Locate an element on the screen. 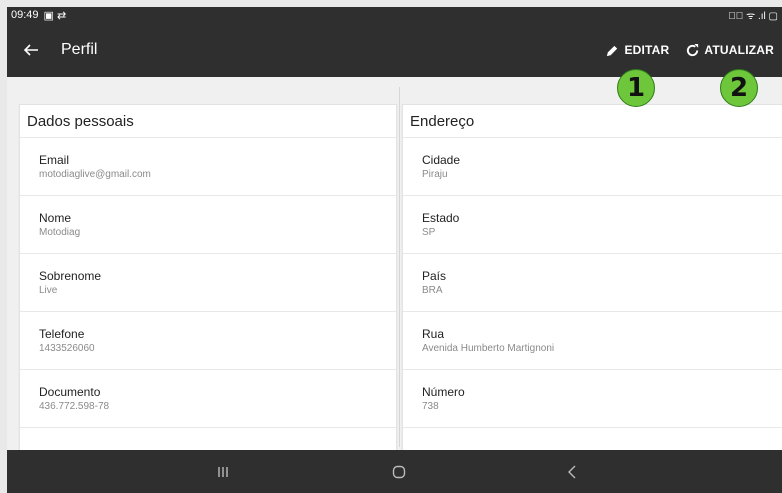  back-nav-icon is located at coordinates (572, 472).